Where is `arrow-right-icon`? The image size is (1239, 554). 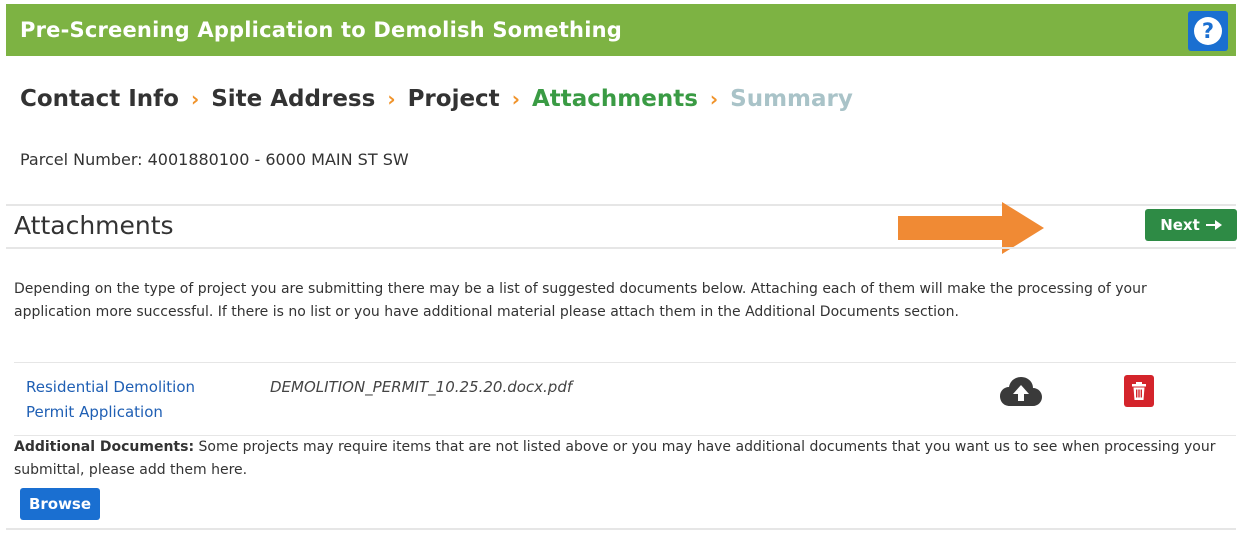
arrow-right-icon is located at coordinates (1213, 225).